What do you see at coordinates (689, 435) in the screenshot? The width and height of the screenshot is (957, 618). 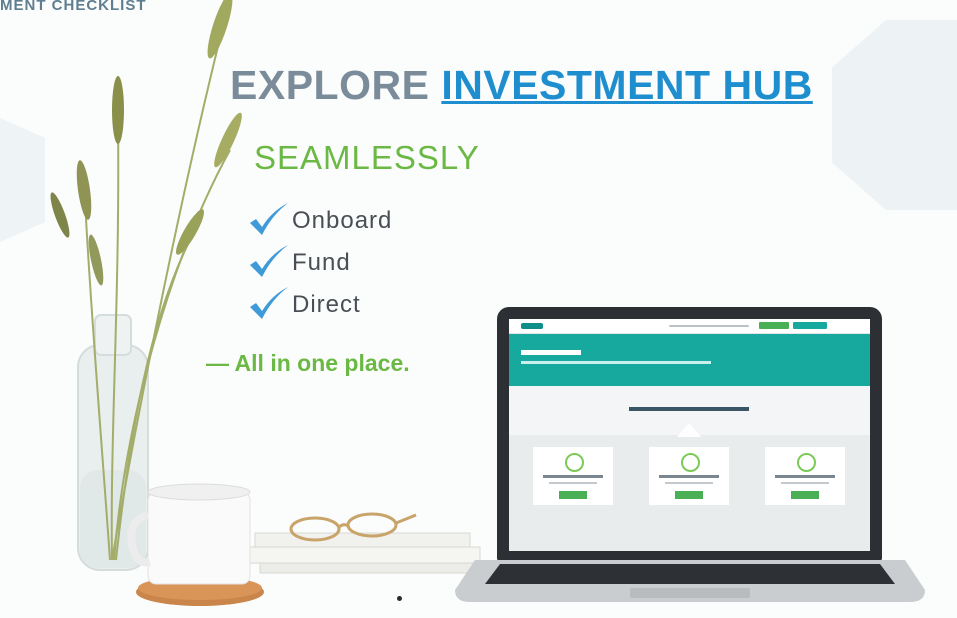 I see `investment-hub-screen-preview` at bounding box center [689, 435].